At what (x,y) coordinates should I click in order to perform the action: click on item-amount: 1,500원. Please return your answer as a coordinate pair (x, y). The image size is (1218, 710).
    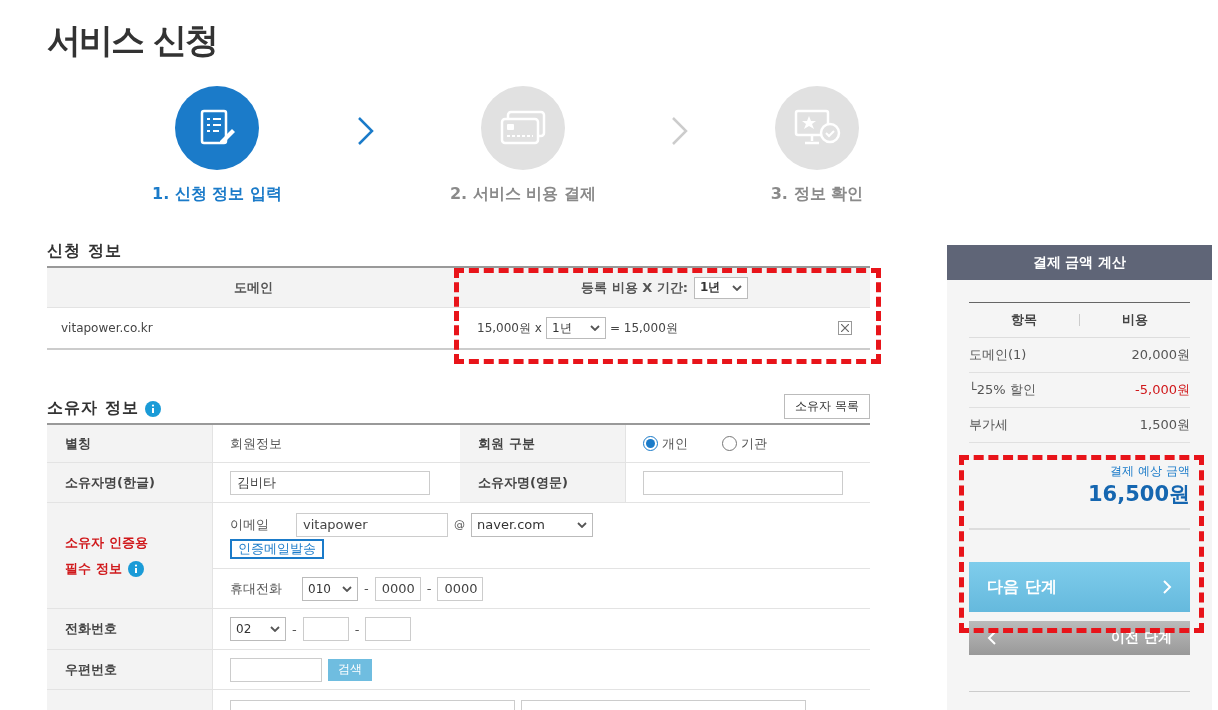
    Looking at the image, I should click on (1164, 425).